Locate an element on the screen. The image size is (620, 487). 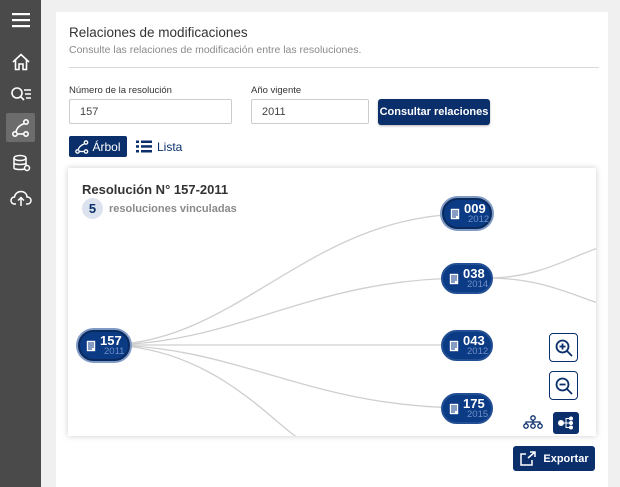
zoom-out-icon is located at coordinates (564, 386).